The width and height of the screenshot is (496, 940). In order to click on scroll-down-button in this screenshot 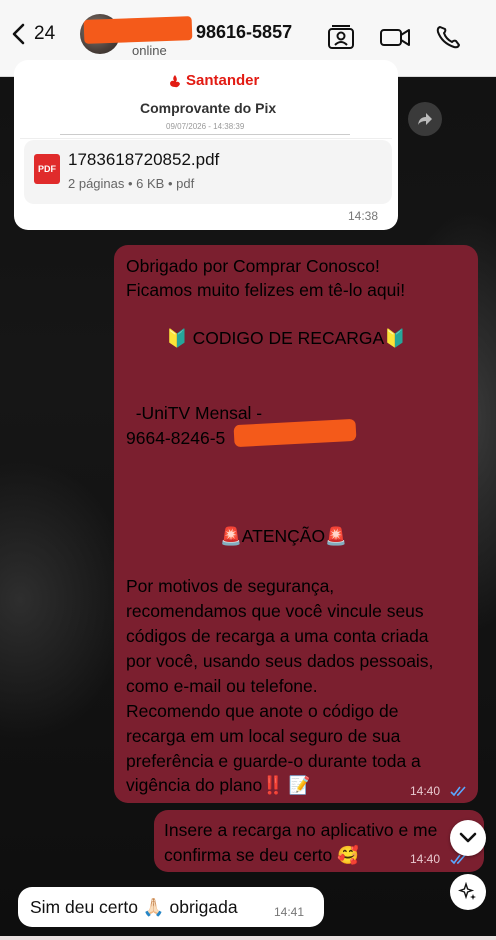, I will do `click(468, 838)`.